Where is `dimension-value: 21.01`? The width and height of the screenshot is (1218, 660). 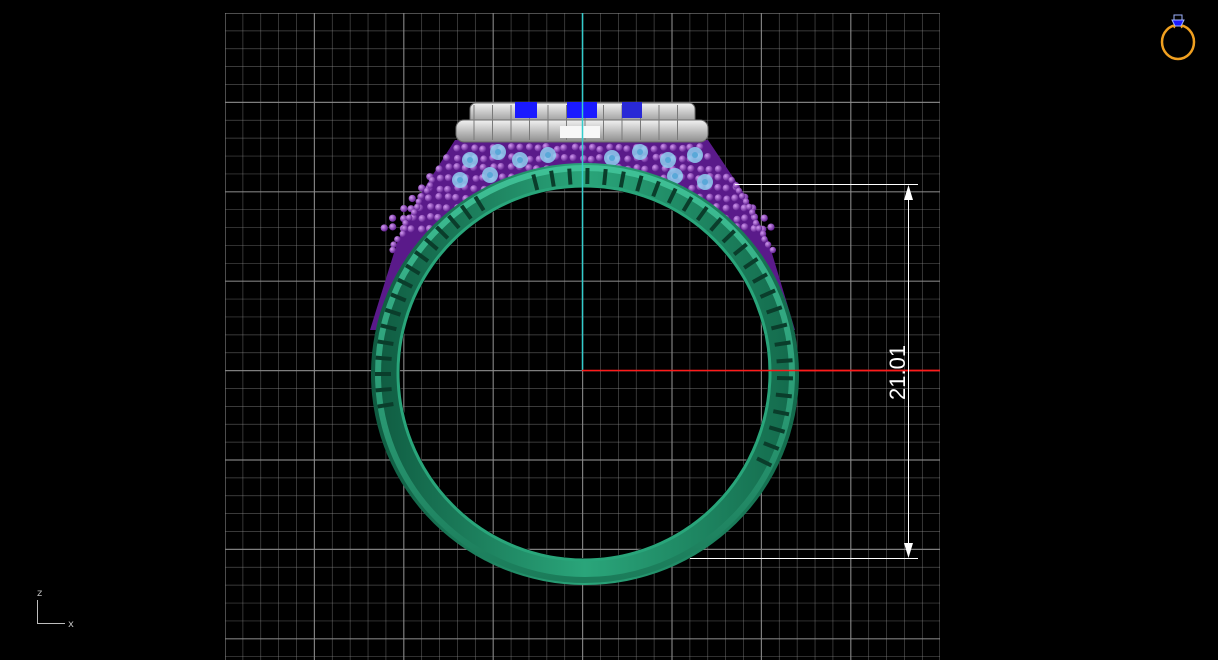
dimension-value: 21.01 is located at coordinates (897, 372).